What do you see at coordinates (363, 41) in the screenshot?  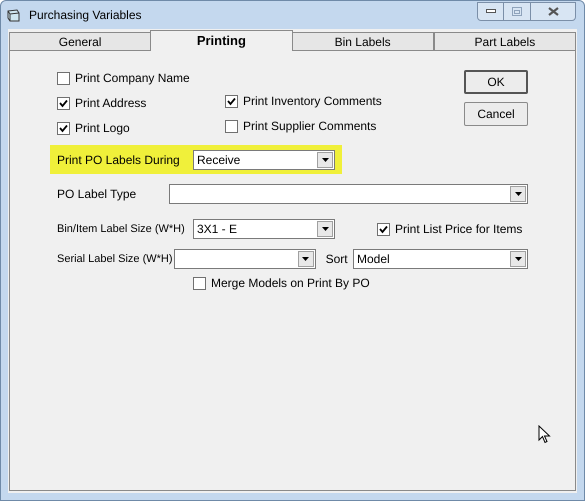 I see `tab: Bin Labels` at bounding box center [363, 41].